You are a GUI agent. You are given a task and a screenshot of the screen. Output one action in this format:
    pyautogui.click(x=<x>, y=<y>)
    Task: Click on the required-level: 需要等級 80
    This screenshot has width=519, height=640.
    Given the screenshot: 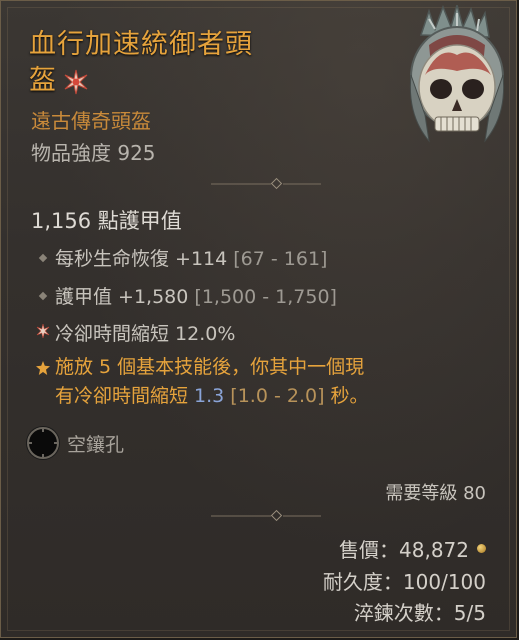 What is the action you would take?
    pyautogui.click(x=435, y=493)
    